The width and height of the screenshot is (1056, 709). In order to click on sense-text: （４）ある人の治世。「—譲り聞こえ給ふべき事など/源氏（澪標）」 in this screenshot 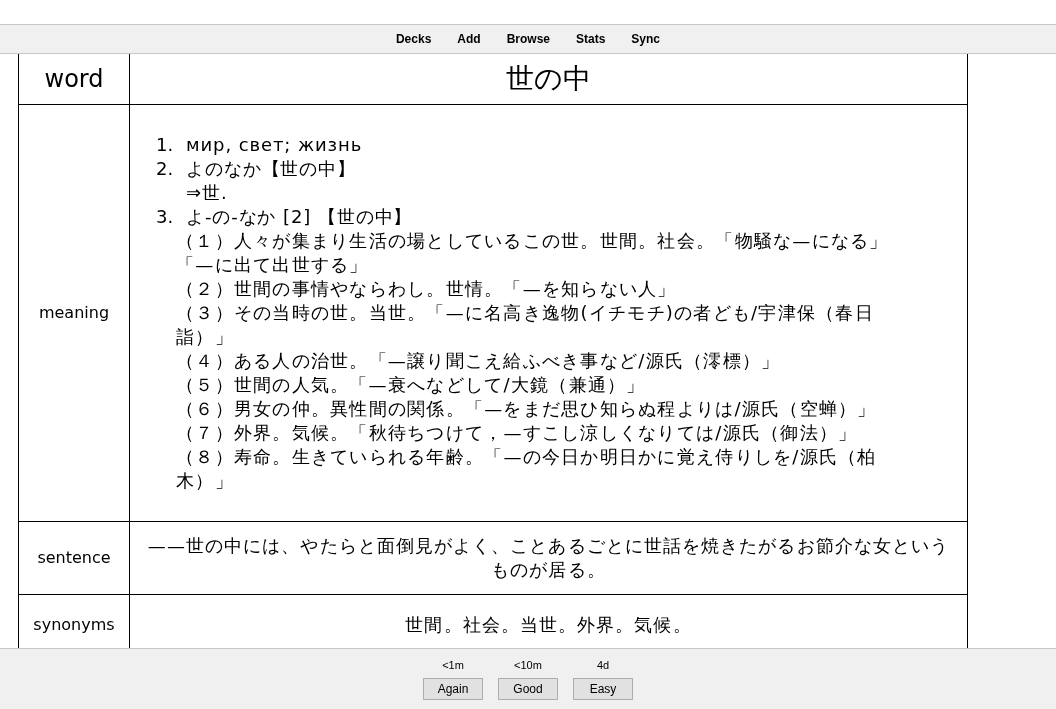, I will do `click(479, 361)`.